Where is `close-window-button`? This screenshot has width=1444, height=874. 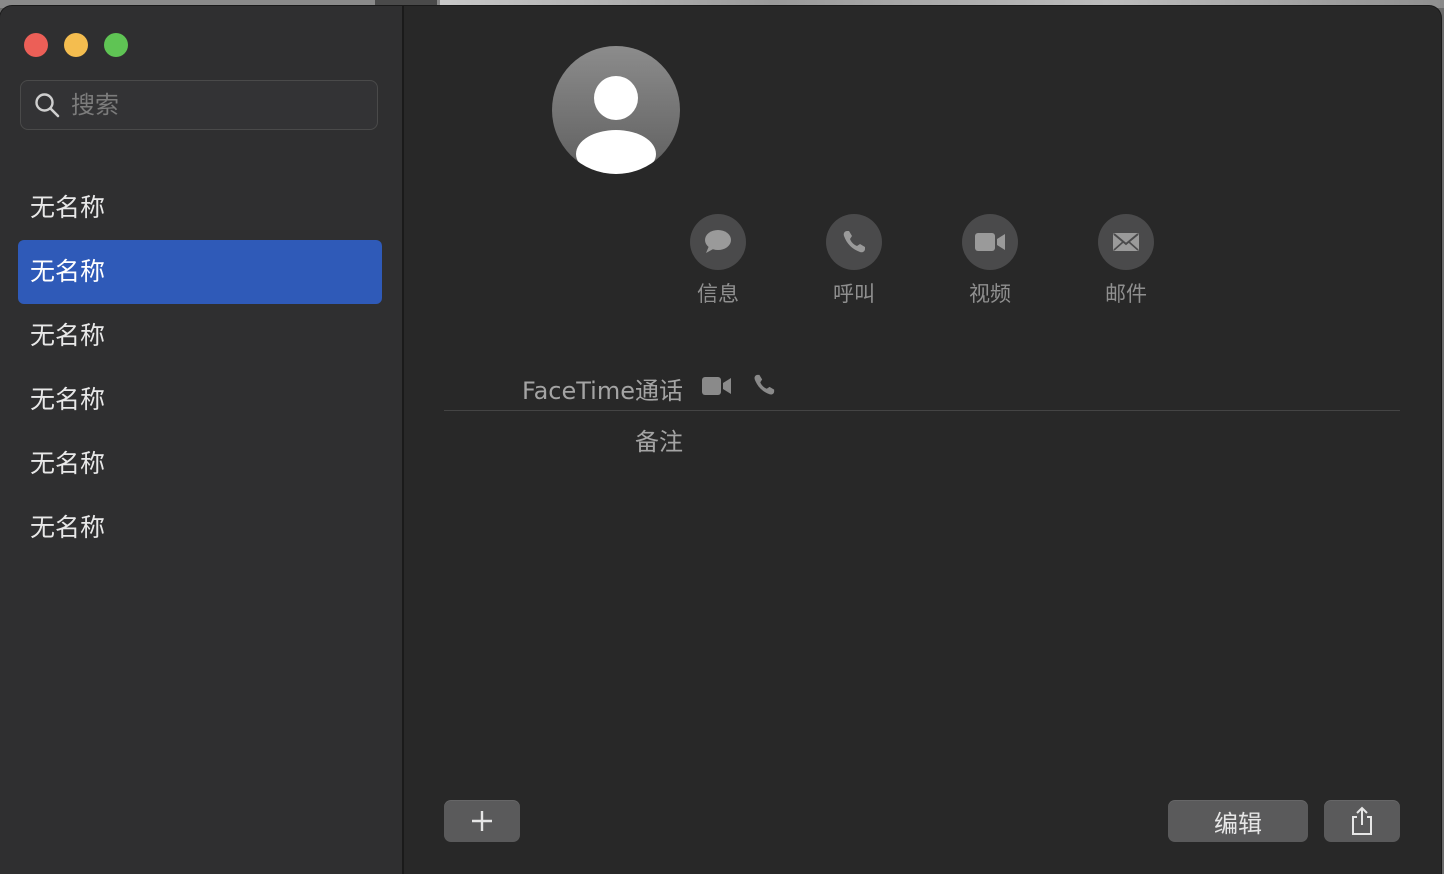
close-window-button is located at coordinates (36, 45).